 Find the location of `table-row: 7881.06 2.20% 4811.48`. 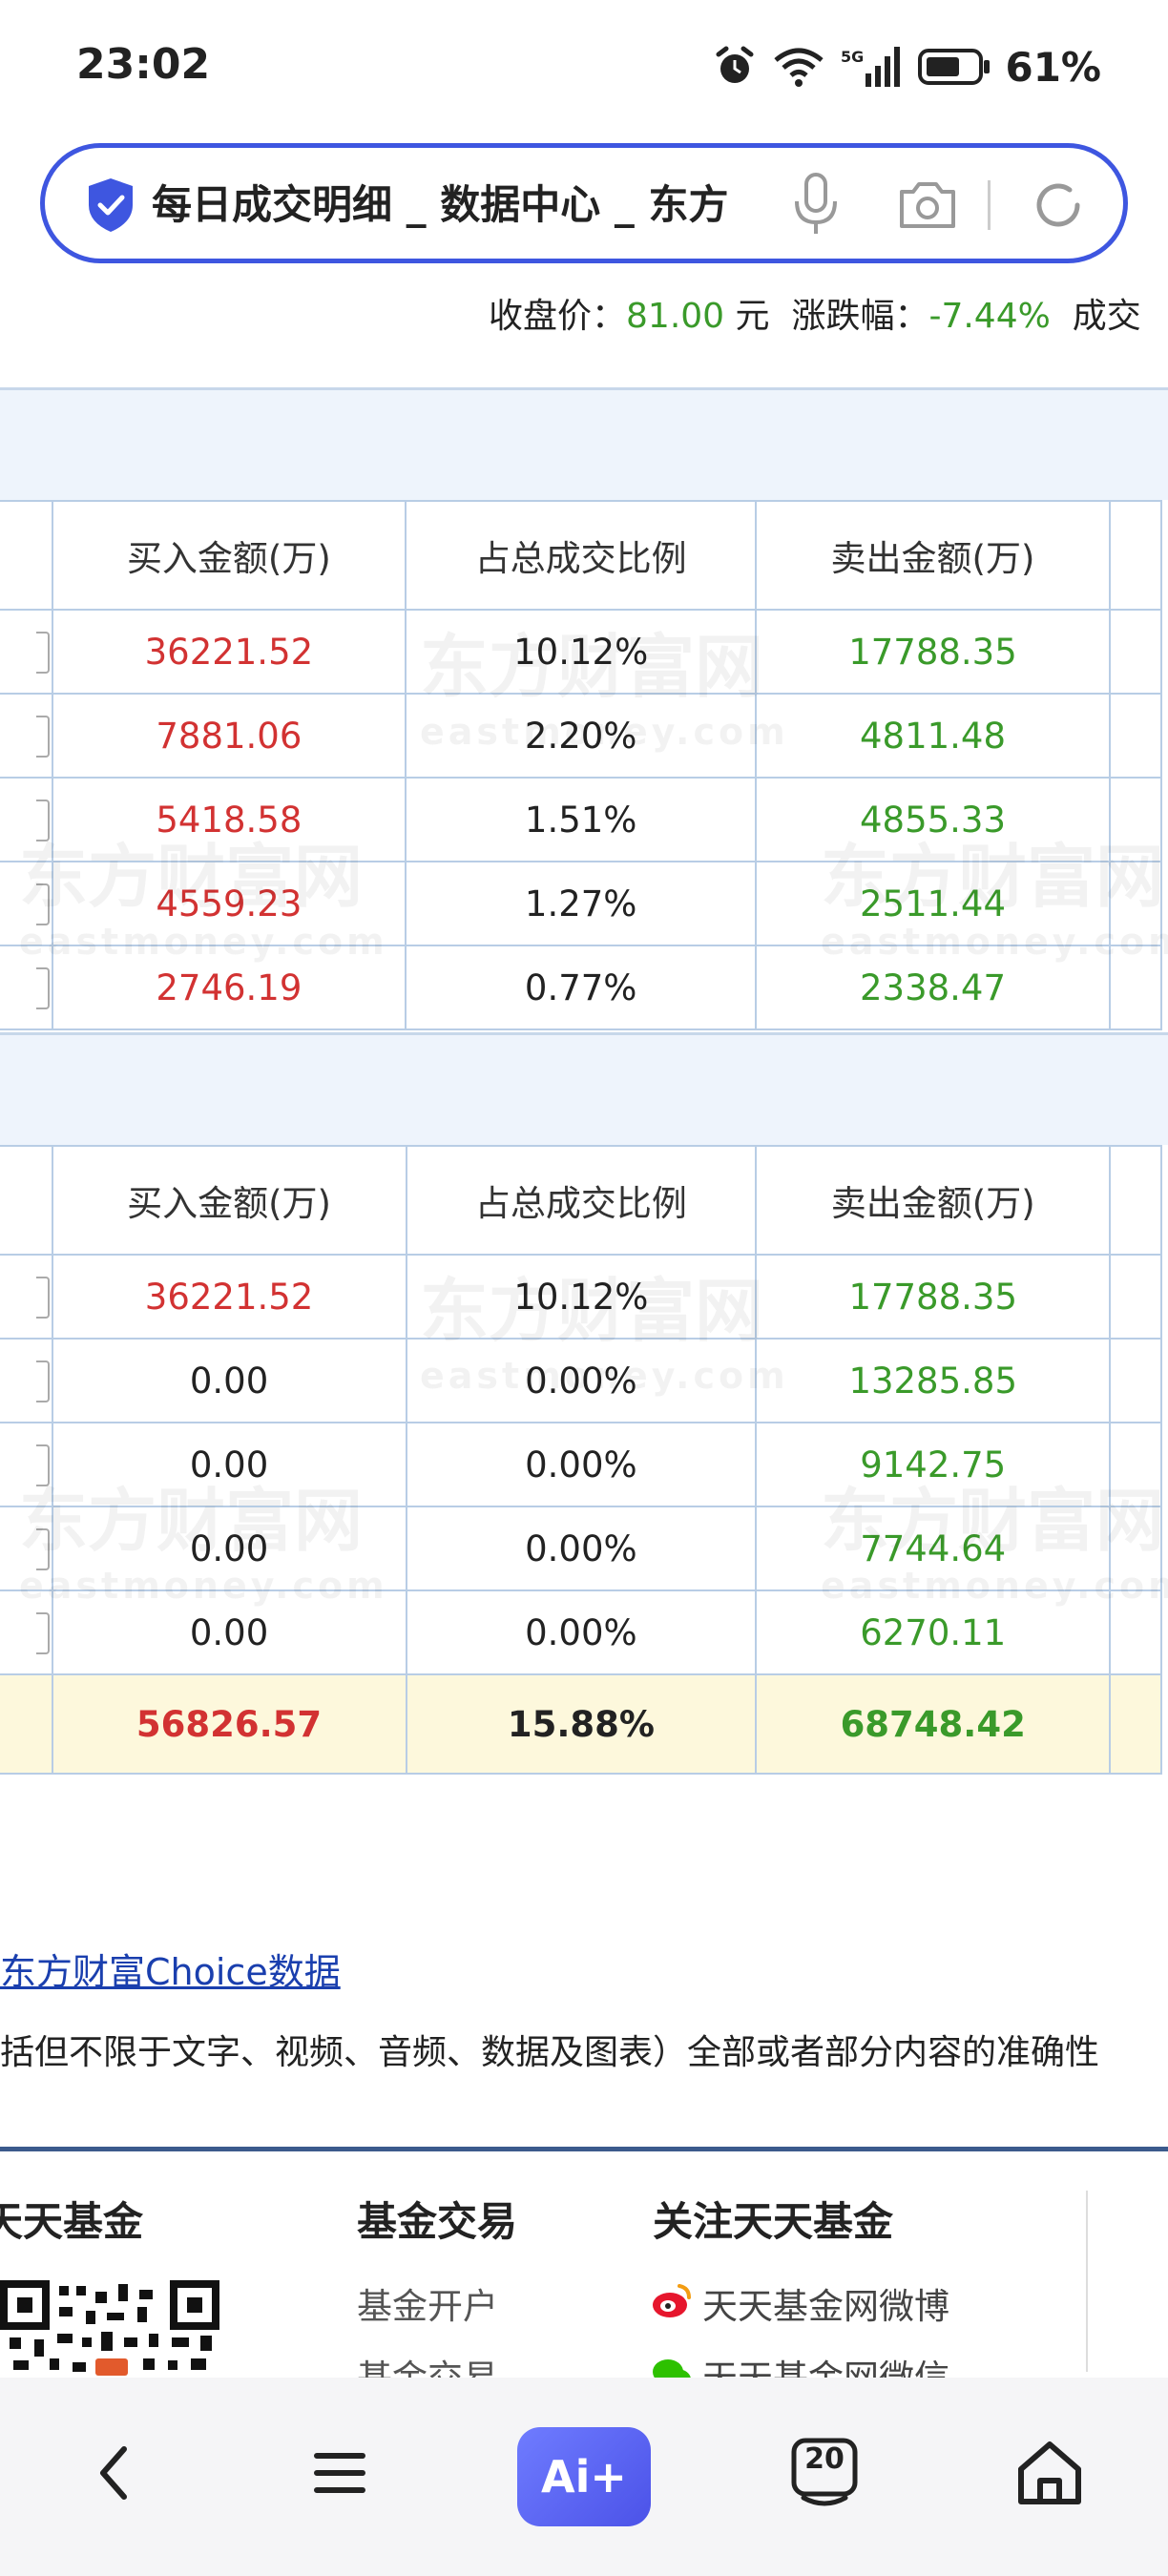

table-row: 7881.06 2.20% 4811.48 is located at coordinates (582, 736).